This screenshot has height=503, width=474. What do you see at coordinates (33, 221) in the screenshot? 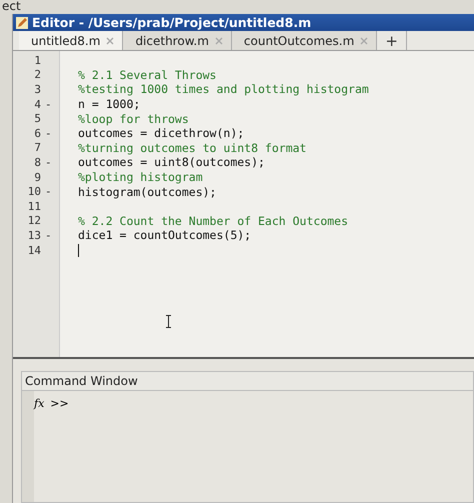
I see `line-number: 12` at bounding box center [33, 221].